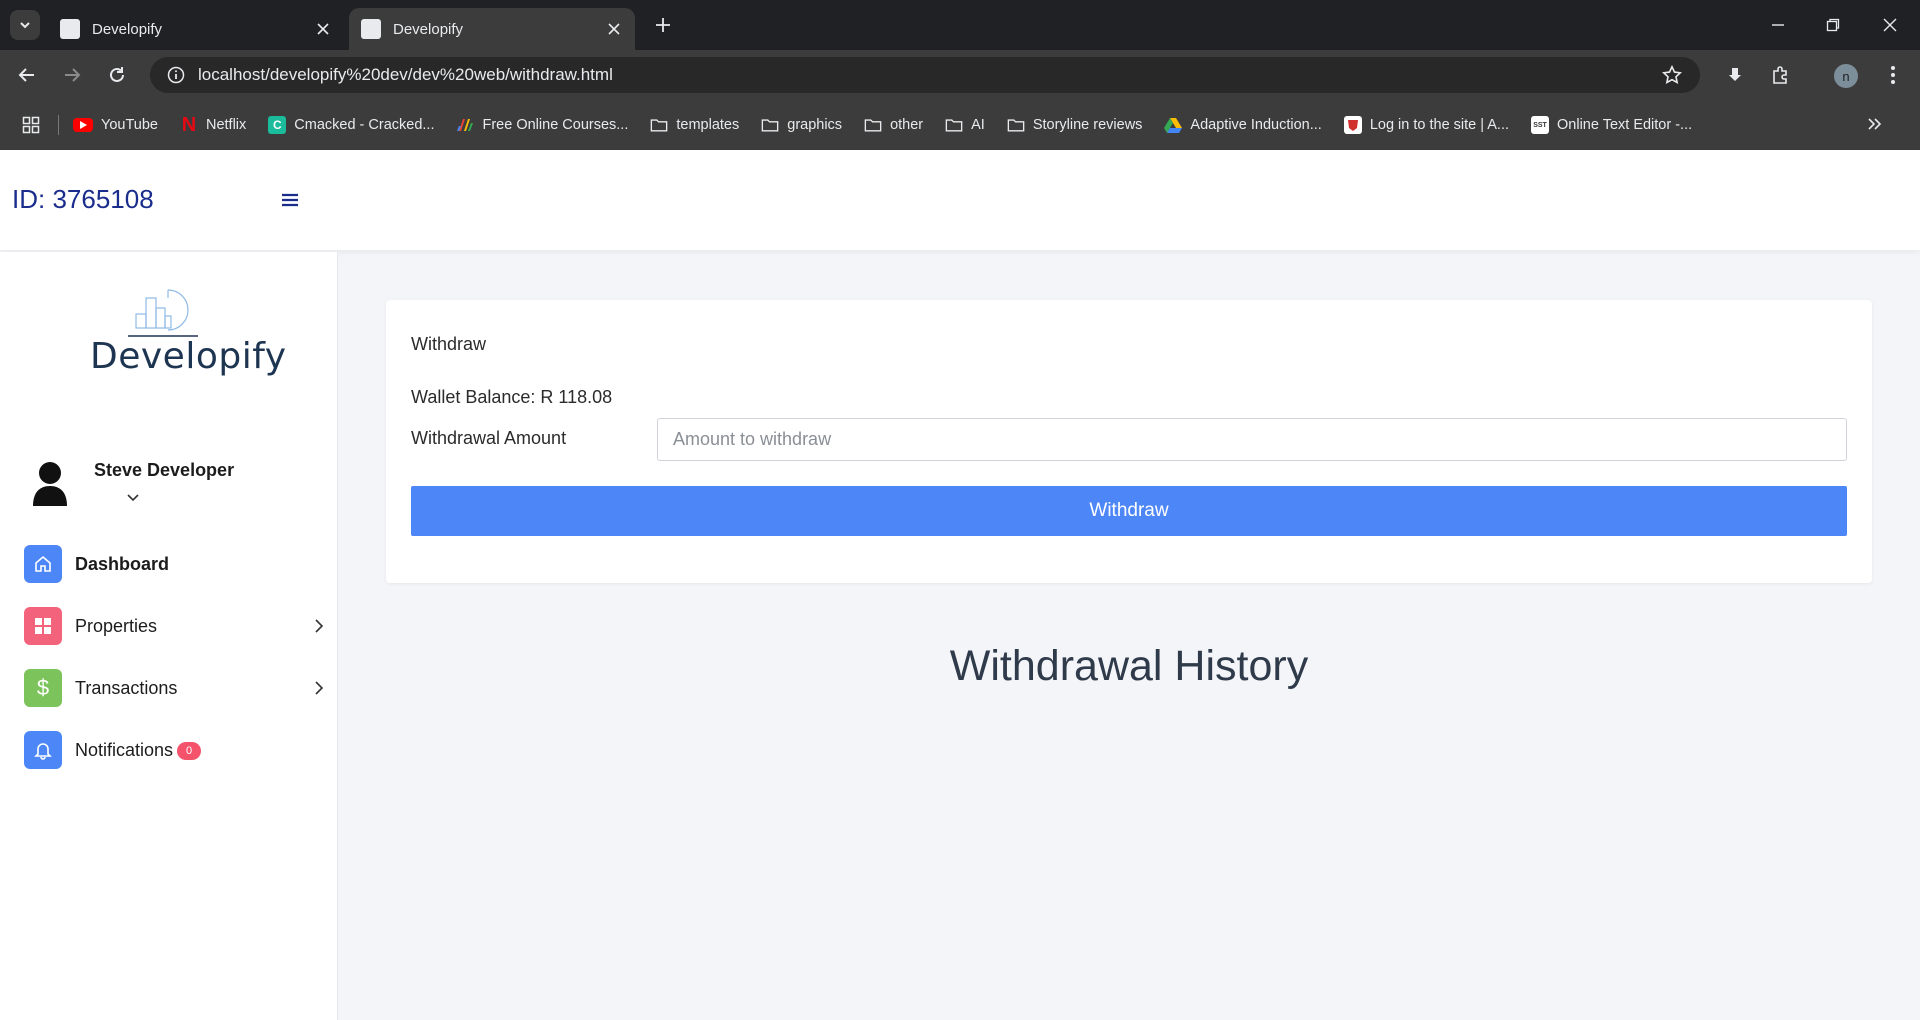  Describe the element at coordinates (277, 125) in the screenshot. I see `cmacked-icon: C` at that location.